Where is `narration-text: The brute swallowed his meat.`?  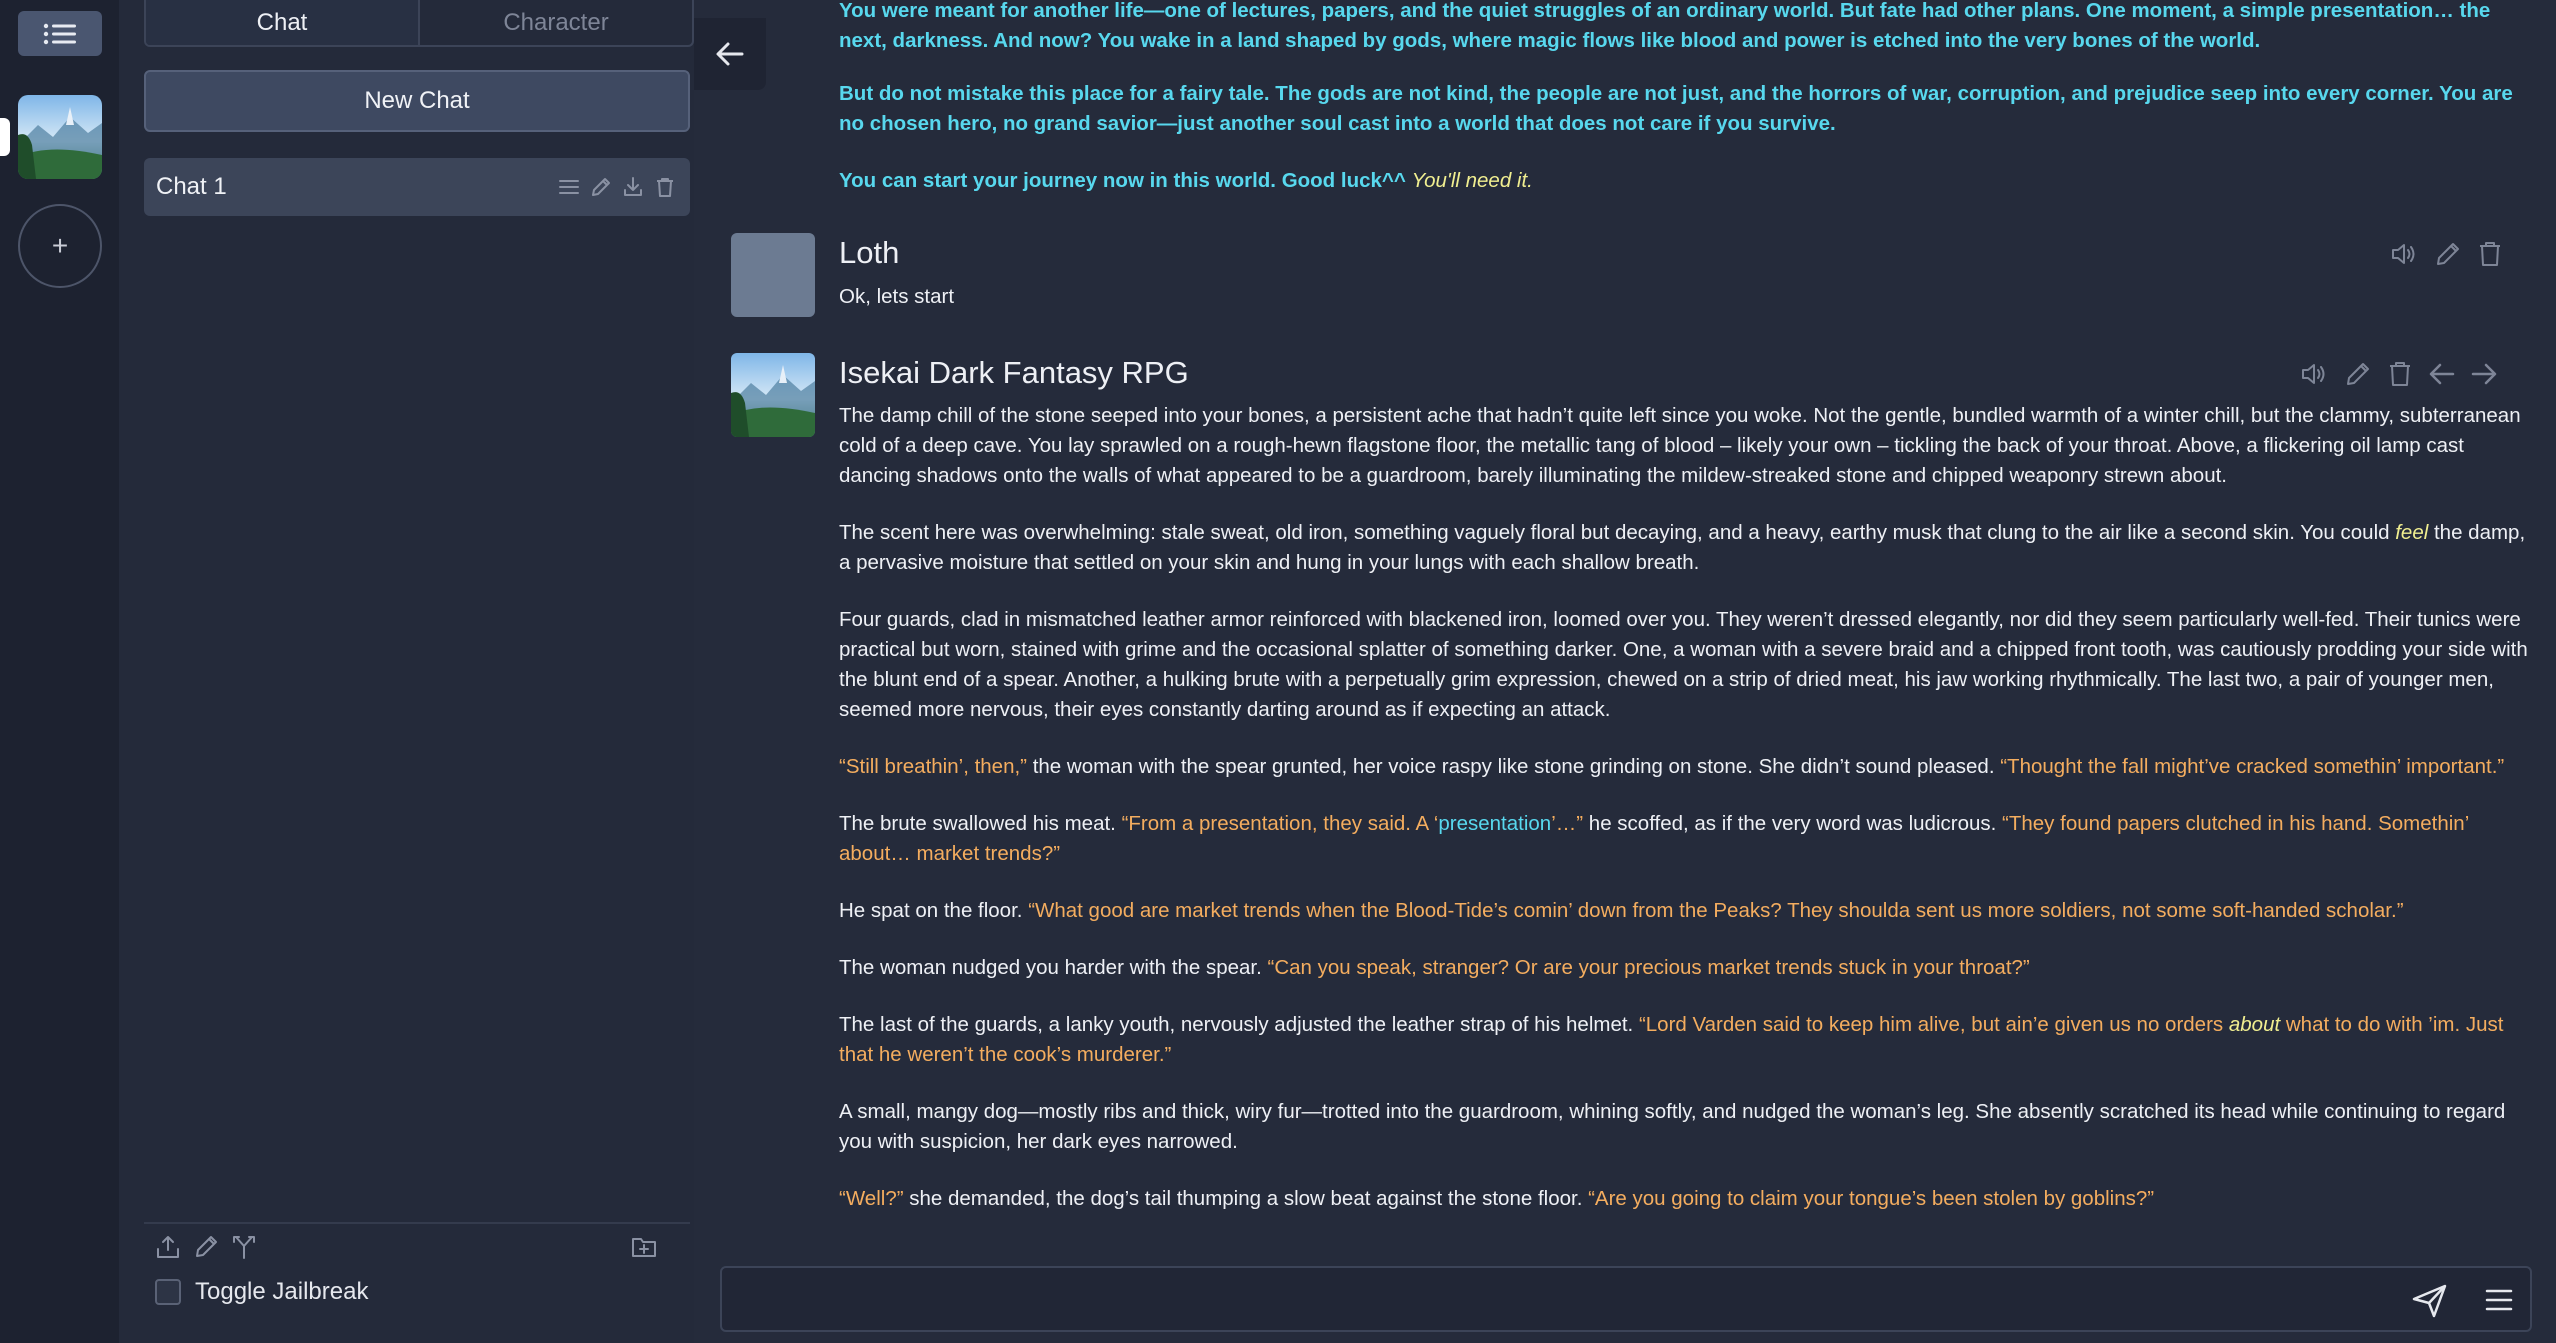
narration-text: The brute swallowed his meat. is located at coordinates (980, 823).